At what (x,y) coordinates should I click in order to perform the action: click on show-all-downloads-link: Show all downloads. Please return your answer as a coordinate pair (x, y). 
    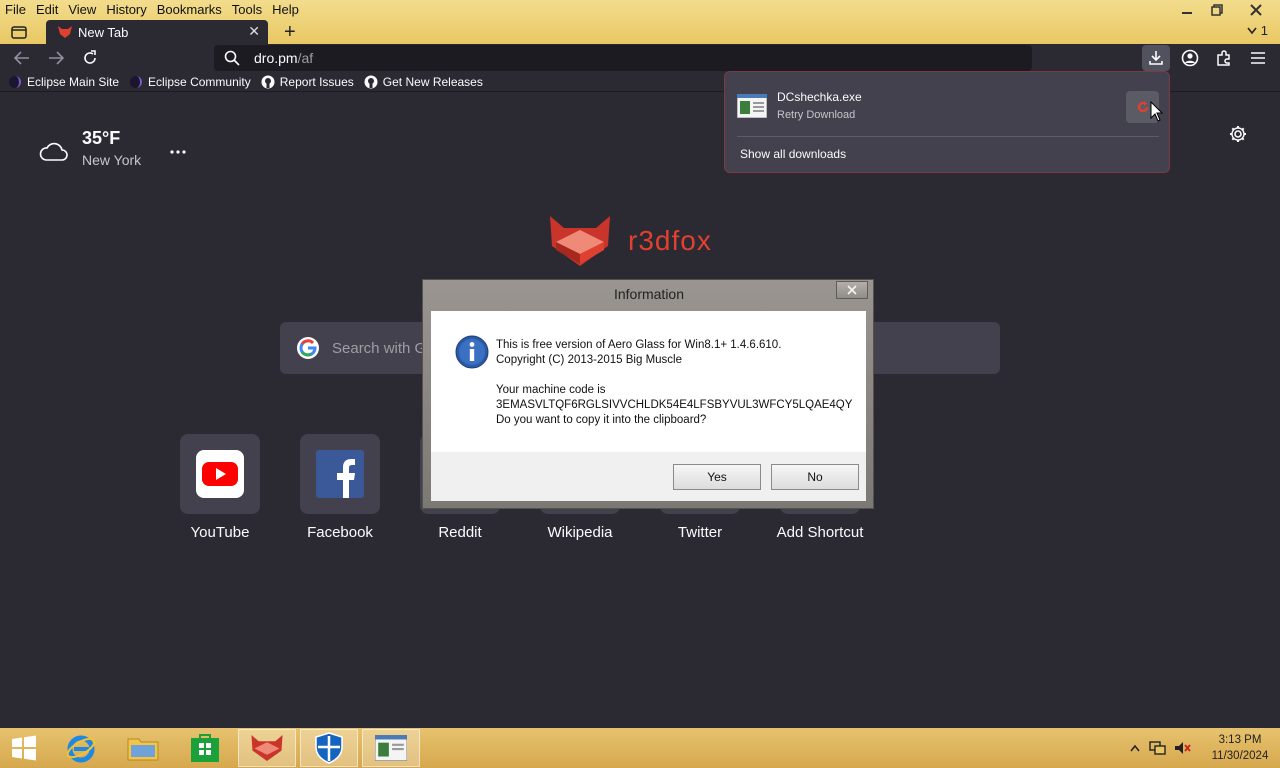
    Looking at the image, I should click on (793, 154).